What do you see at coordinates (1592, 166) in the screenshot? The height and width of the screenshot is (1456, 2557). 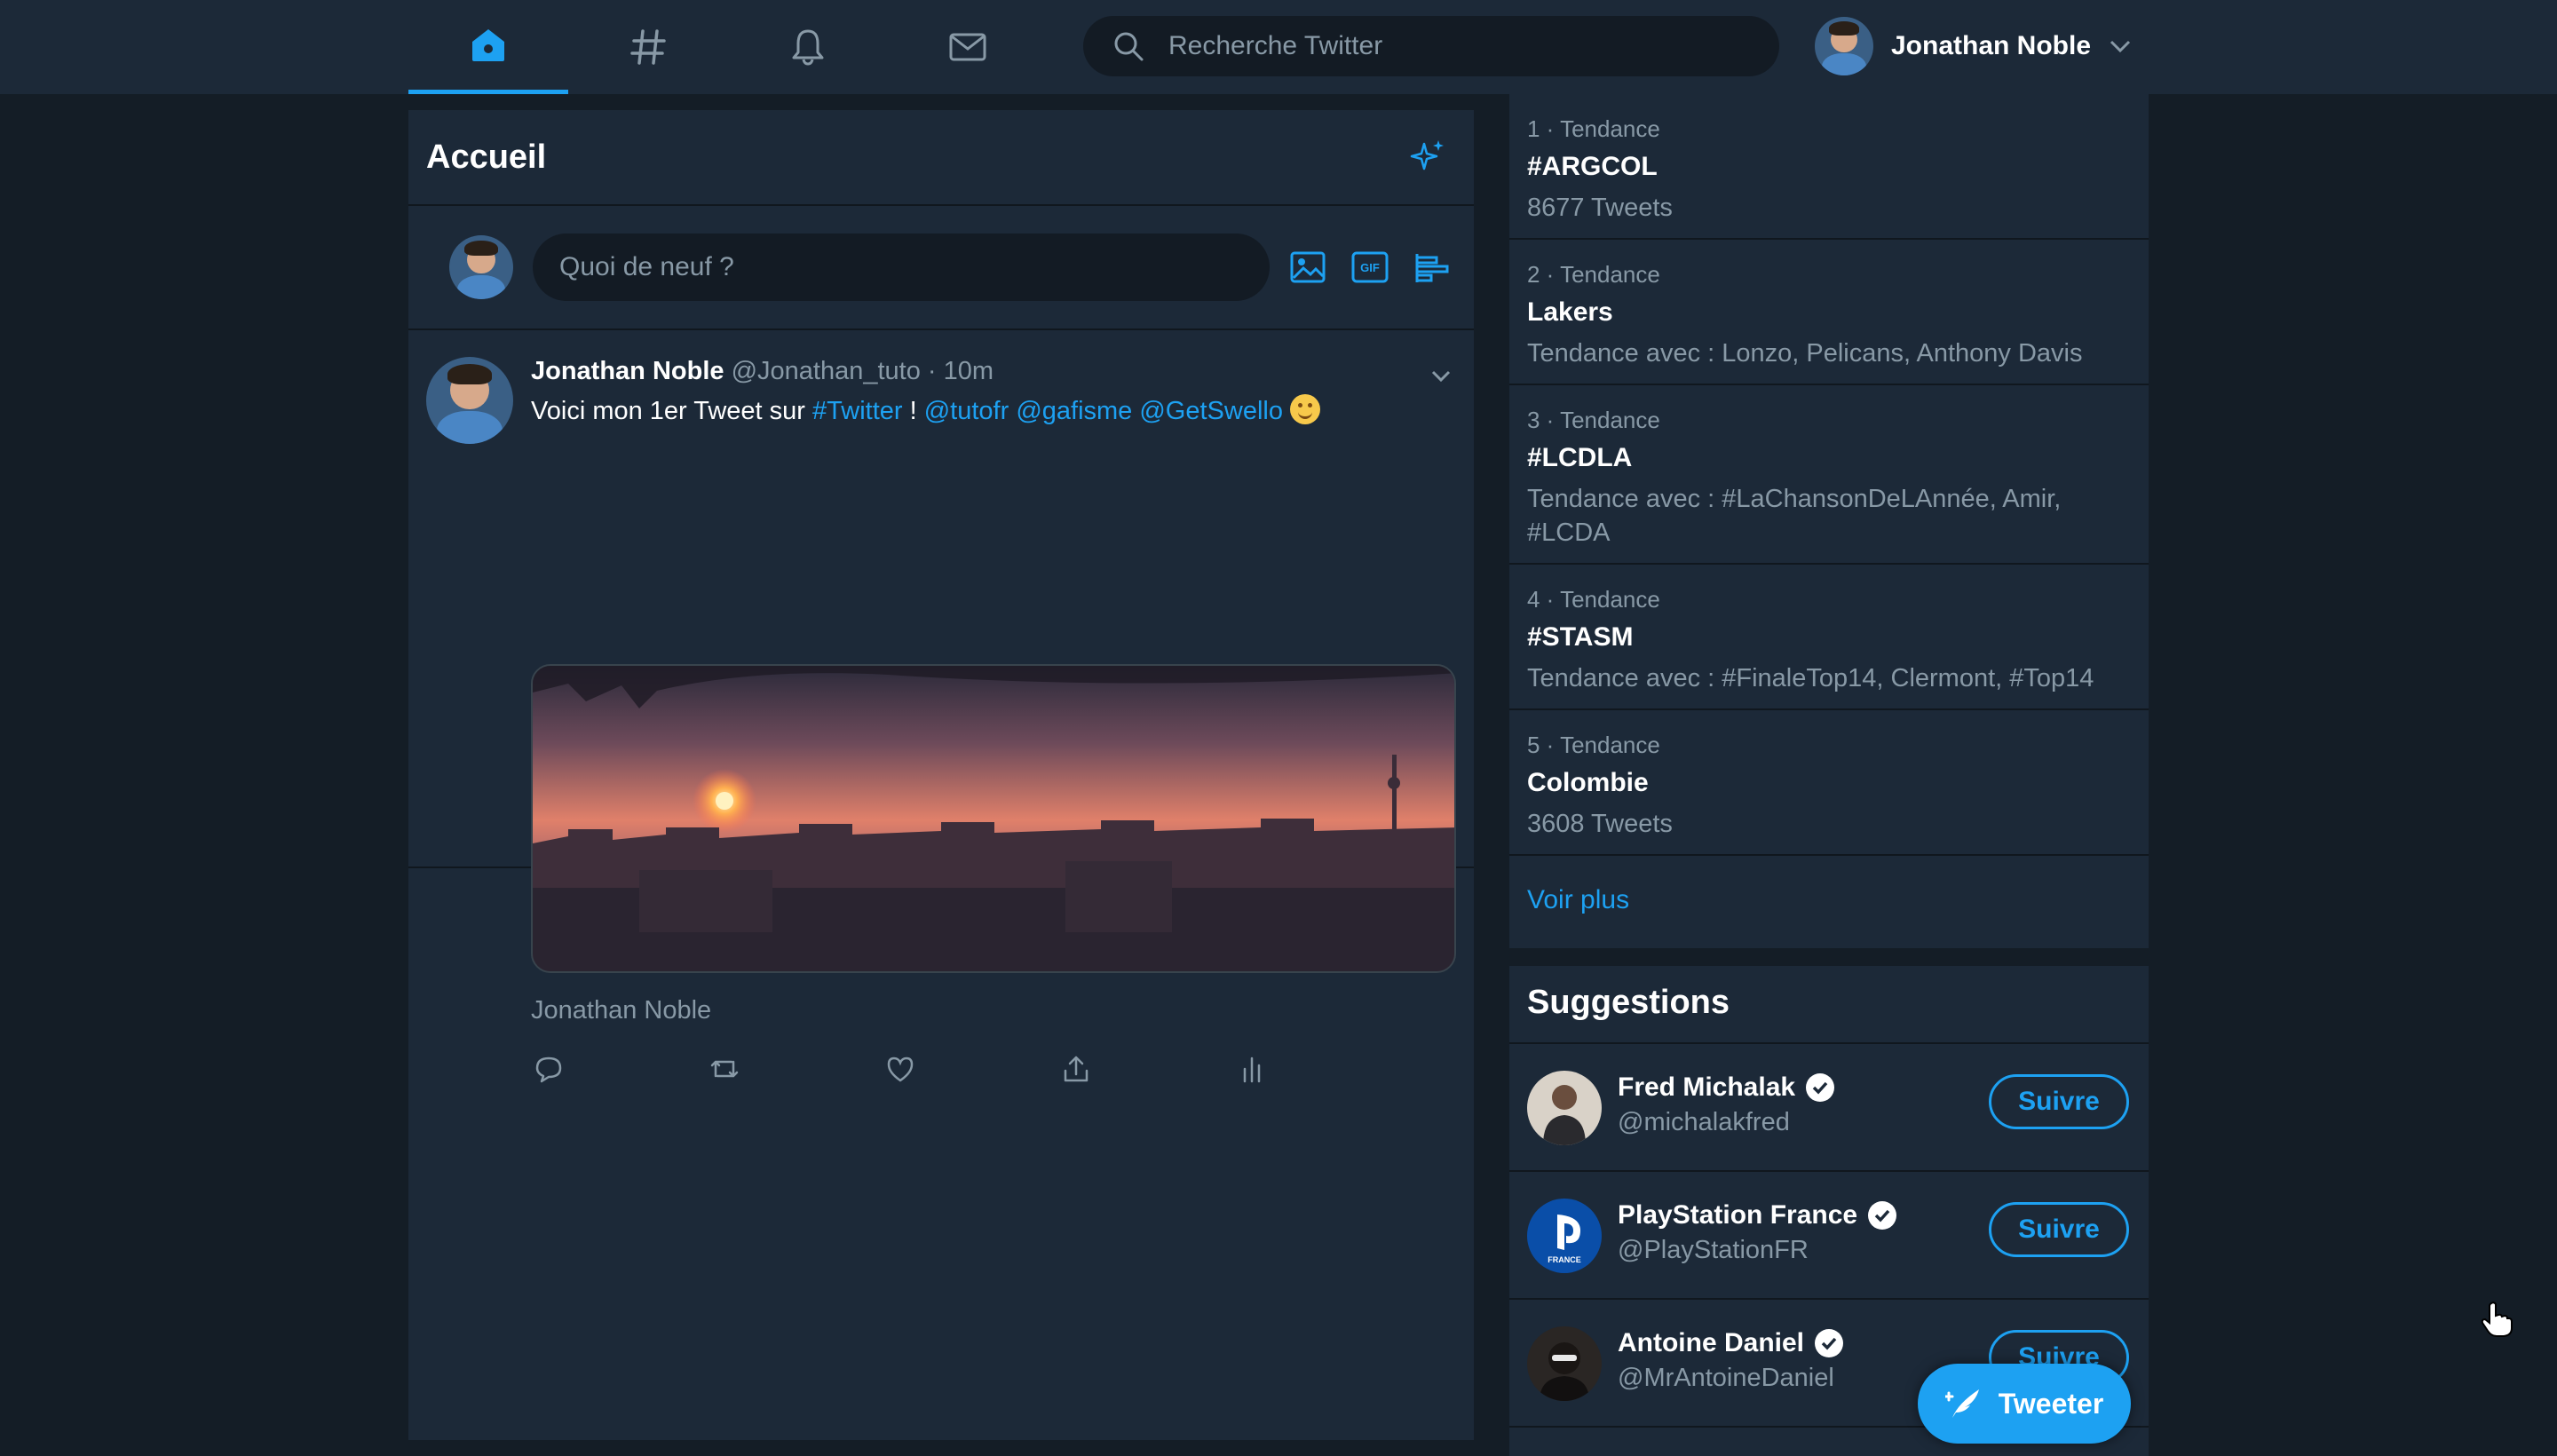 I see `trend-name: #ARGCOL` at bounding box center [1592, 166].